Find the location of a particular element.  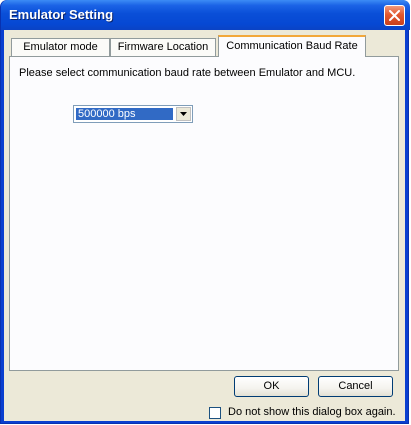

tab-label: Communication Baud Rate is located at coordinates (292, 46).